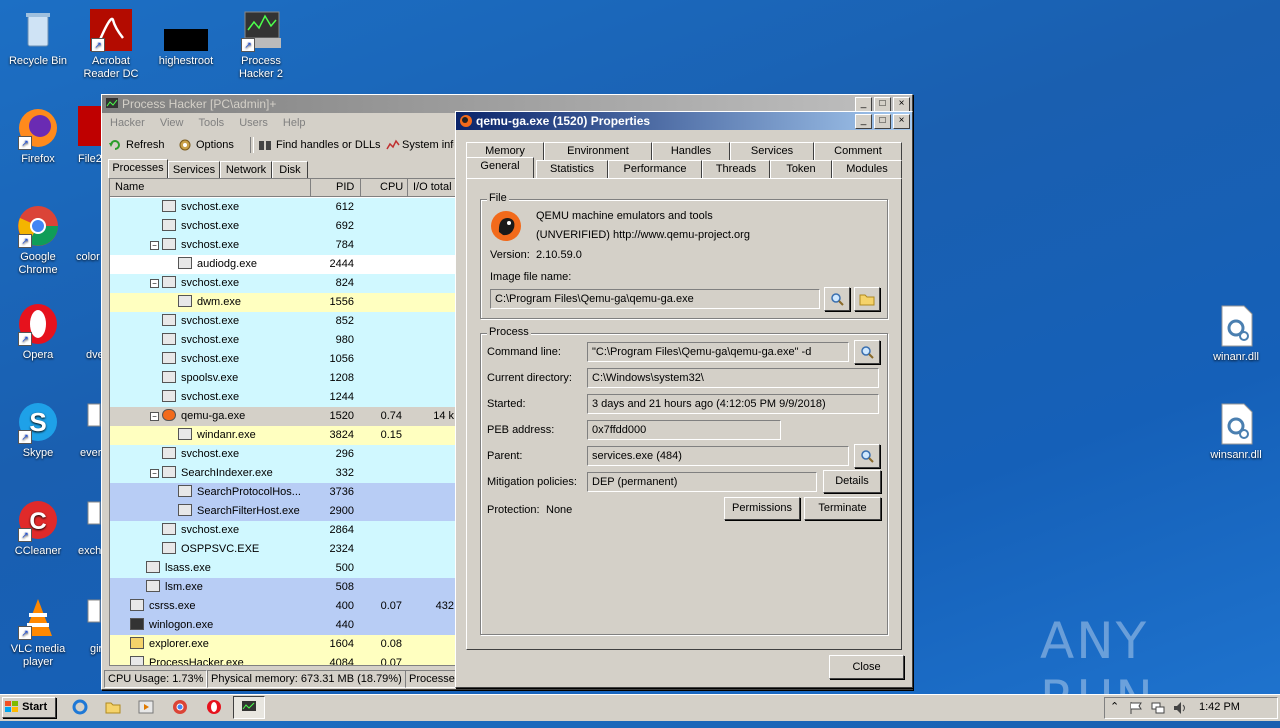 This screenshot has height=728, width=1280. What do you see at coordinates (283, 226) in the screenshot?
I see `process-row: svchost.exe 692` at bounding box center [283, 226].